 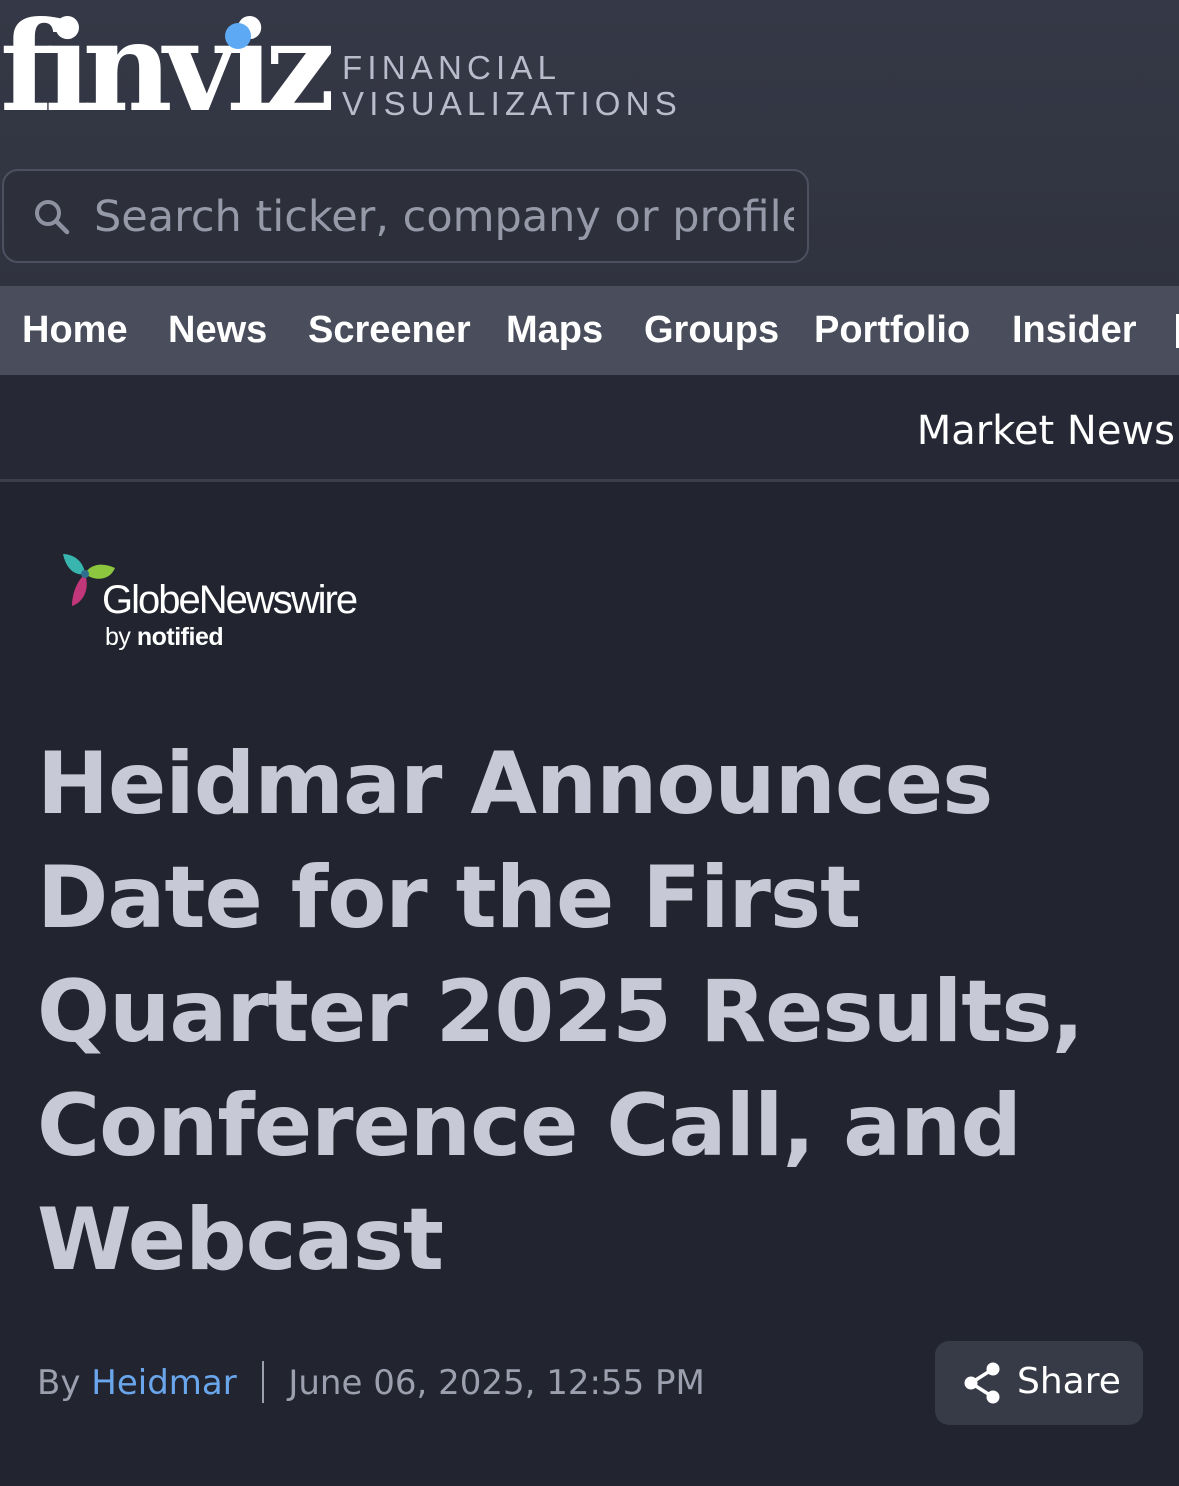 What do you see at coordinates (982, 1383) in the screenshot?
I see `share-icon` at bounding box center [982, 1383].